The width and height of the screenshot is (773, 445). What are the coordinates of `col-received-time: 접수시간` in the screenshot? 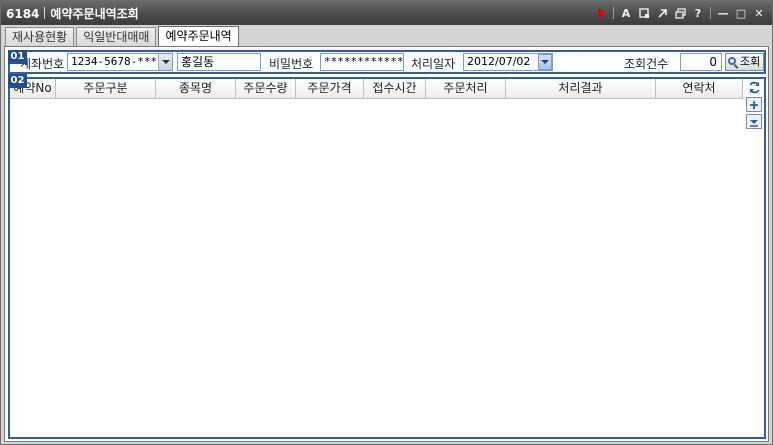 It's located at (395, 89).